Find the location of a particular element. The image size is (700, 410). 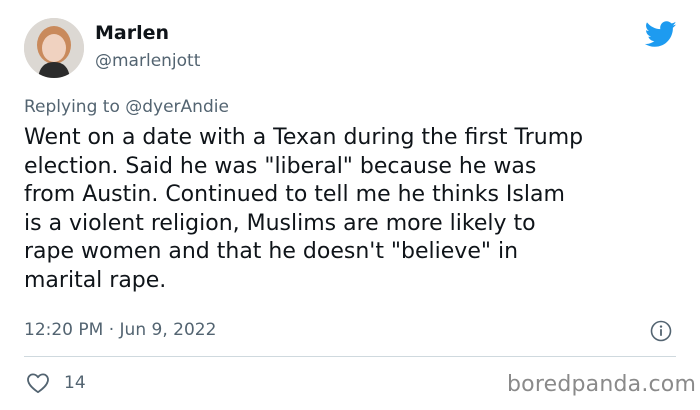

like-heart-icon is located at coordinates (38, 383).